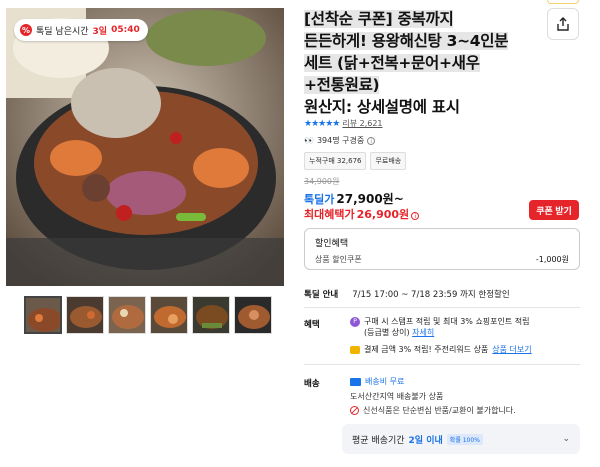  Describe the element at coordinates (447, 321) in the screenshot. I see `benefit-stamp-text: 구매 시 스탬프 적립 및 최대 3% 쇼핑포인트 적립` at that location.